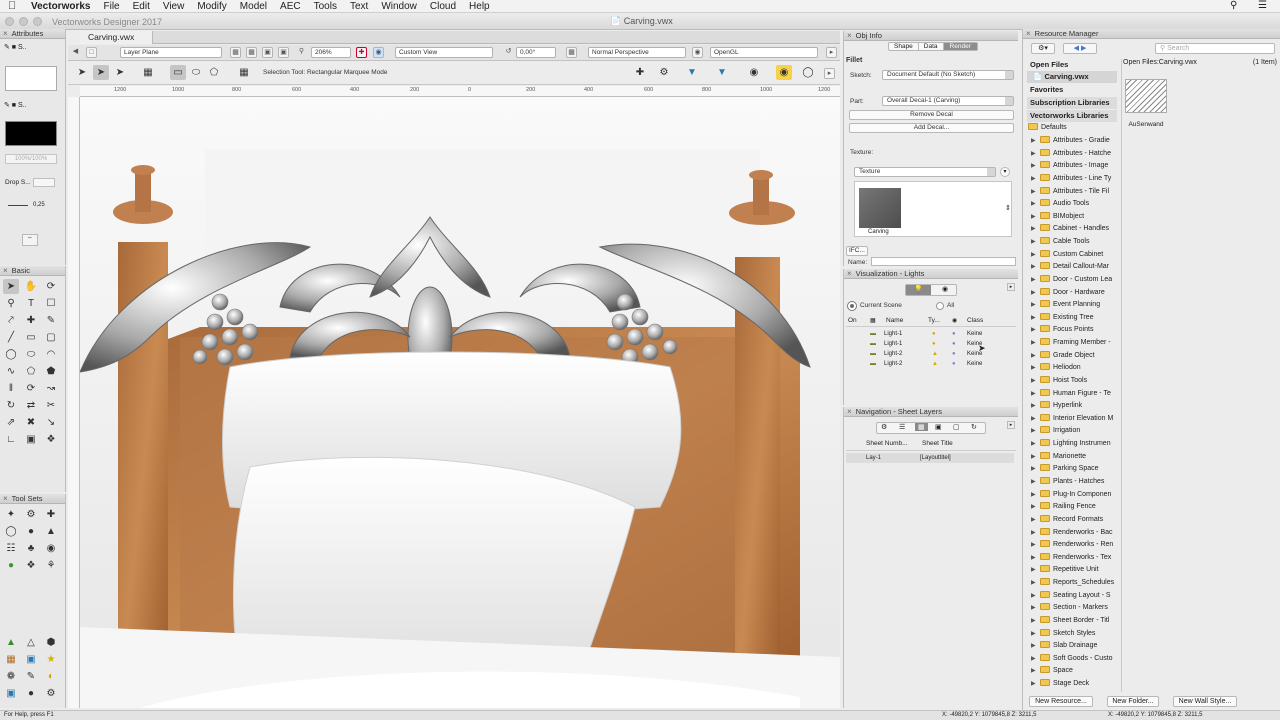  I want to click on cameras-tab-icon: ◉, so click(945, 290).